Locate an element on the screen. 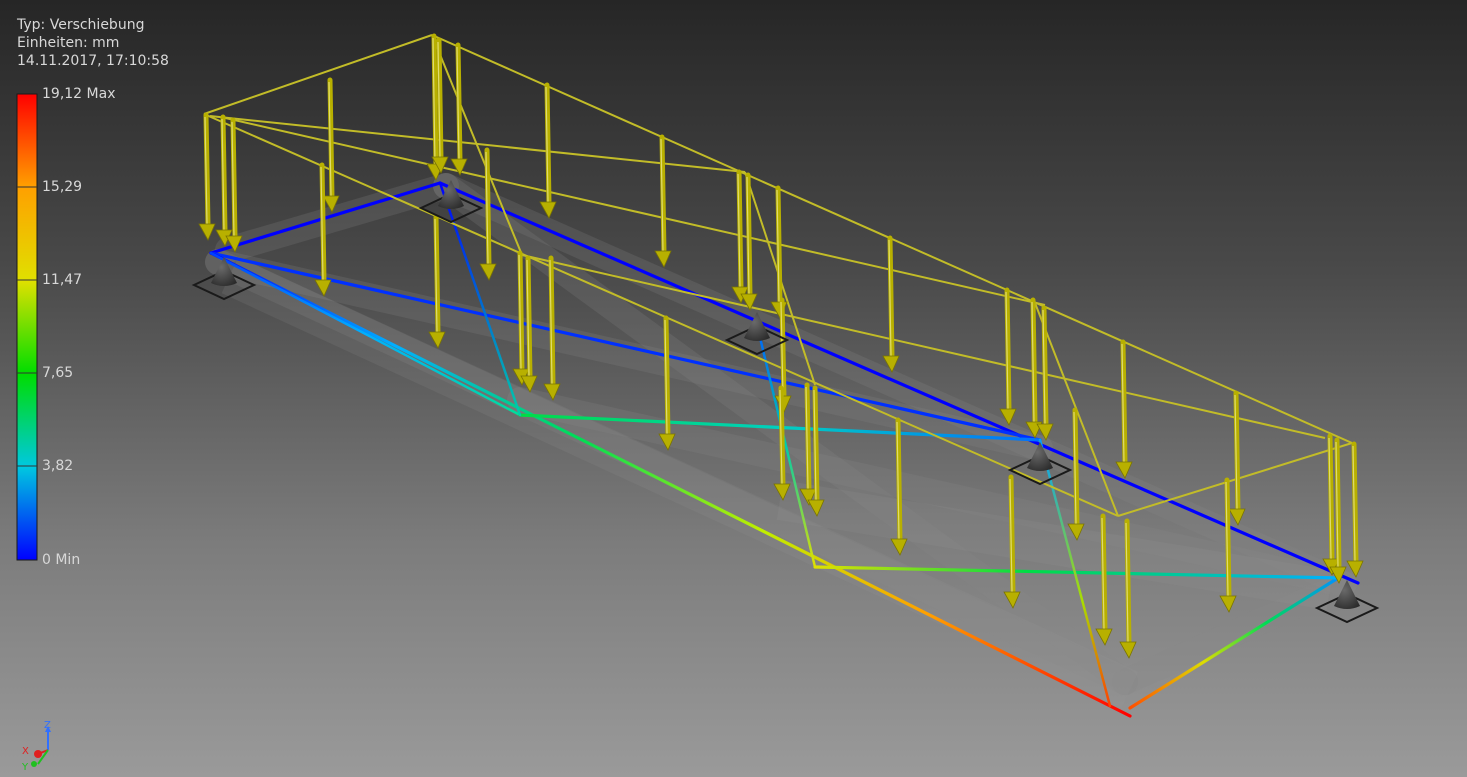  legend-label-1: 3,82 is located at coordinates (58, 466).